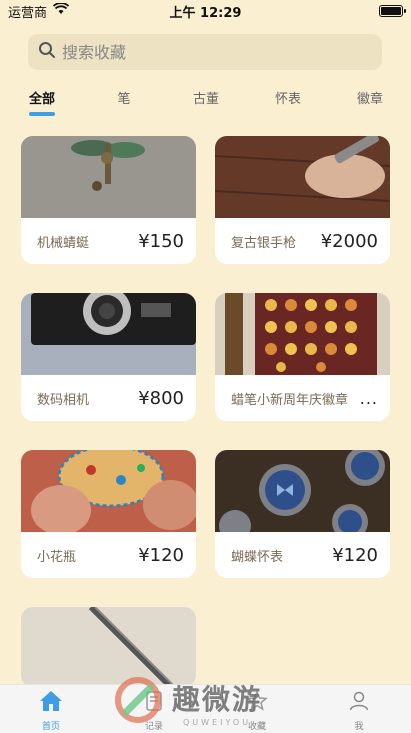  What do you see at coordinates (63, 400) in the screenshot?
I see `item-name: 数码相机` at bounding box center [63, 400].